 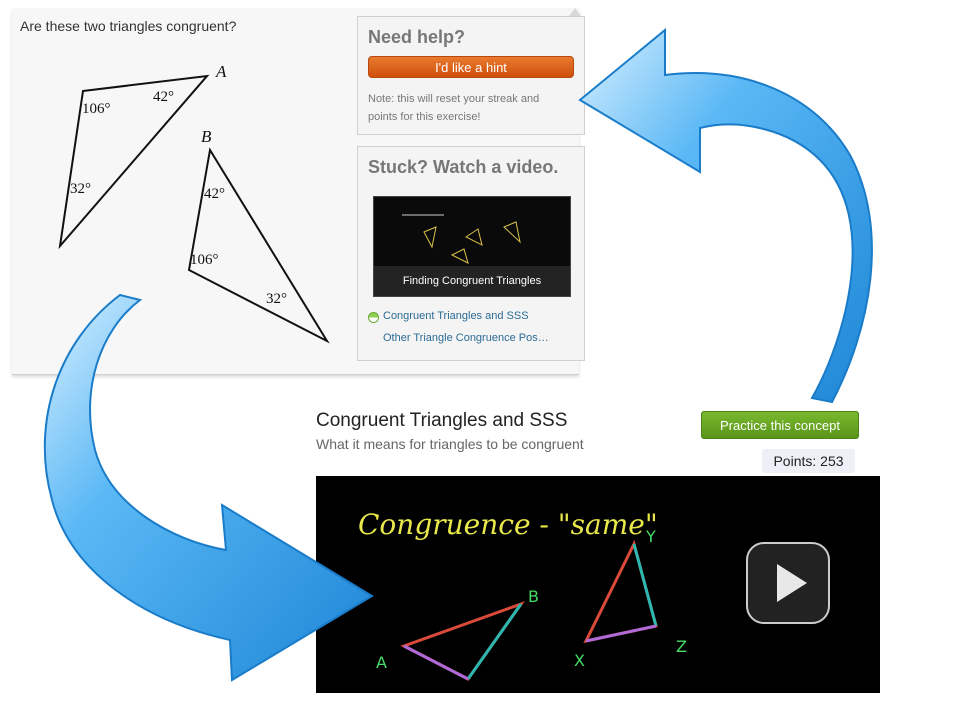 I want to click on triangle-b-name: B, so click(x=206, y=136).